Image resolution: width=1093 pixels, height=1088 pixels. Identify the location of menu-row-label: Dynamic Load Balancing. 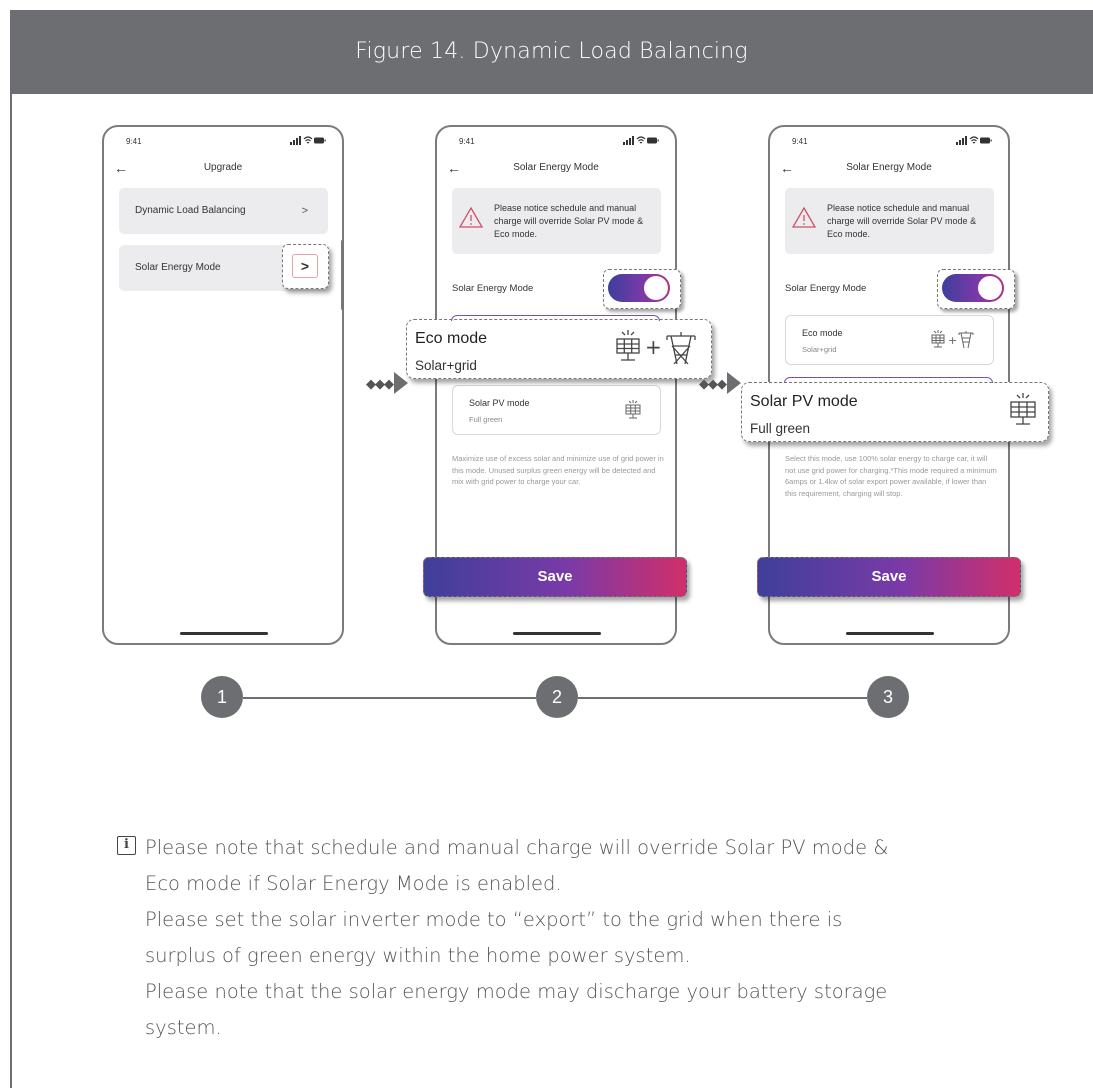
(190, 210).